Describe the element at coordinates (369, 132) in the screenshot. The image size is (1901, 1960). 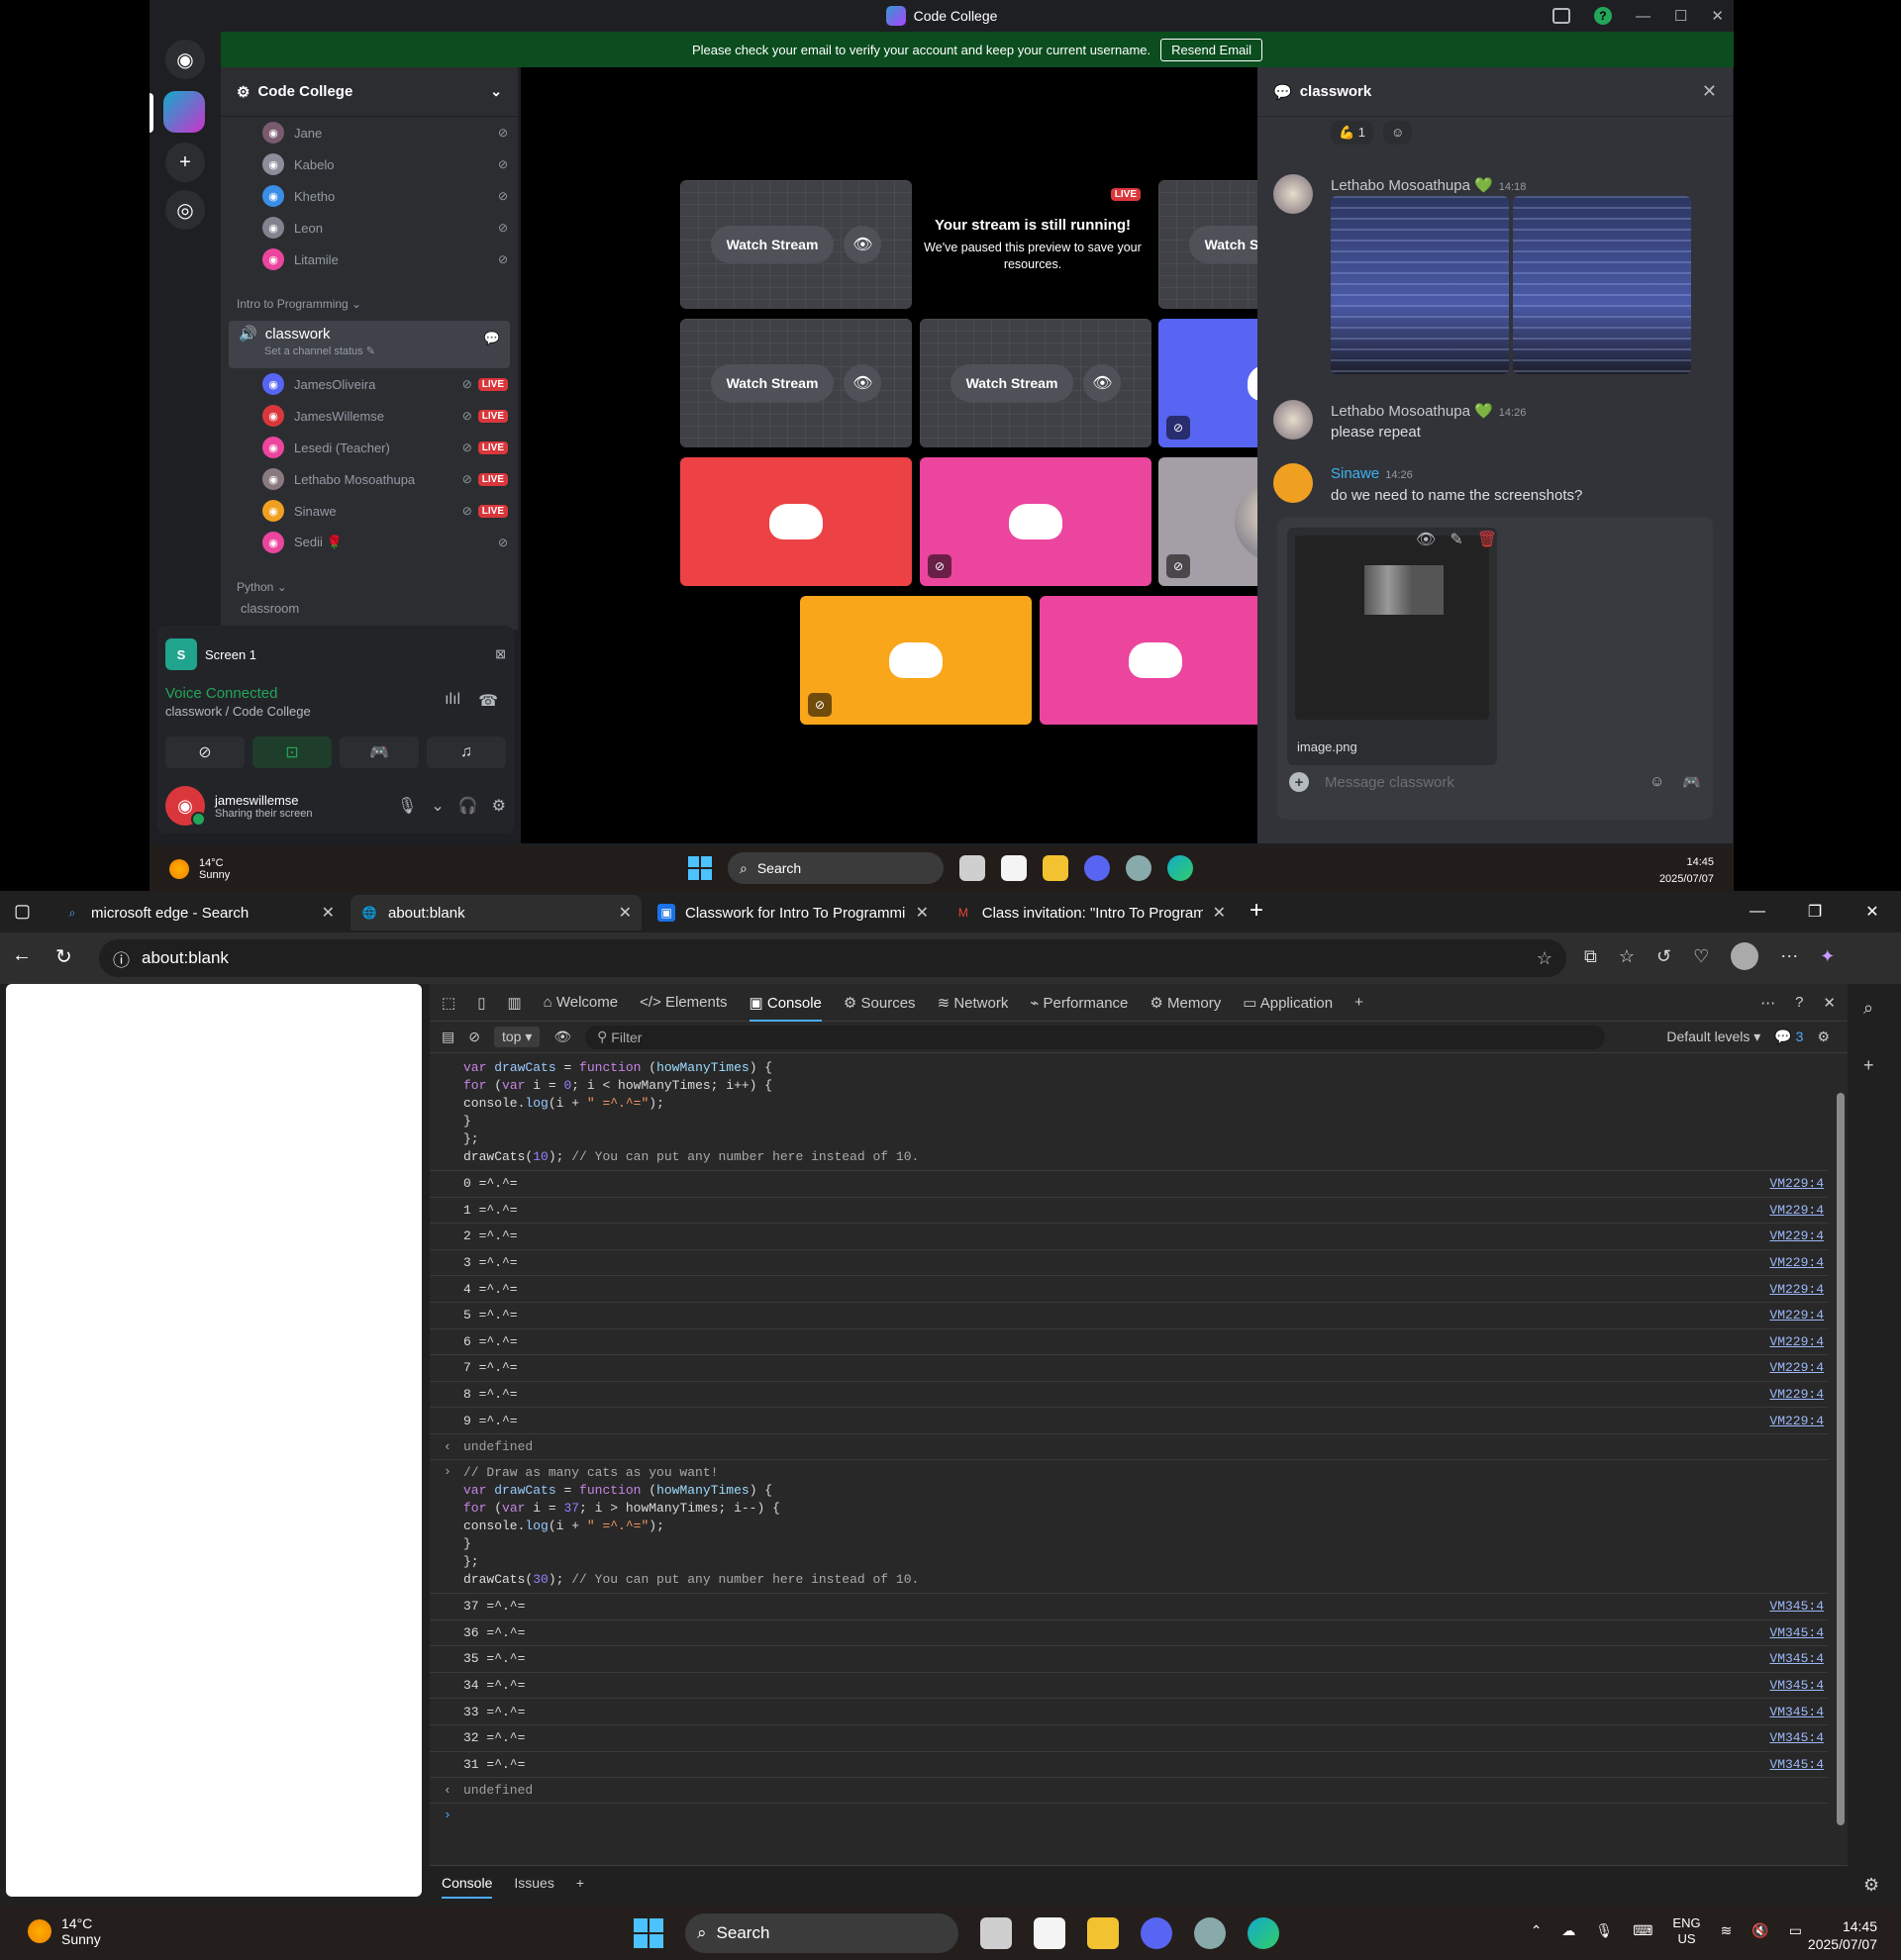
I see `voice-user: ◉ Jane ⊘` at that location.